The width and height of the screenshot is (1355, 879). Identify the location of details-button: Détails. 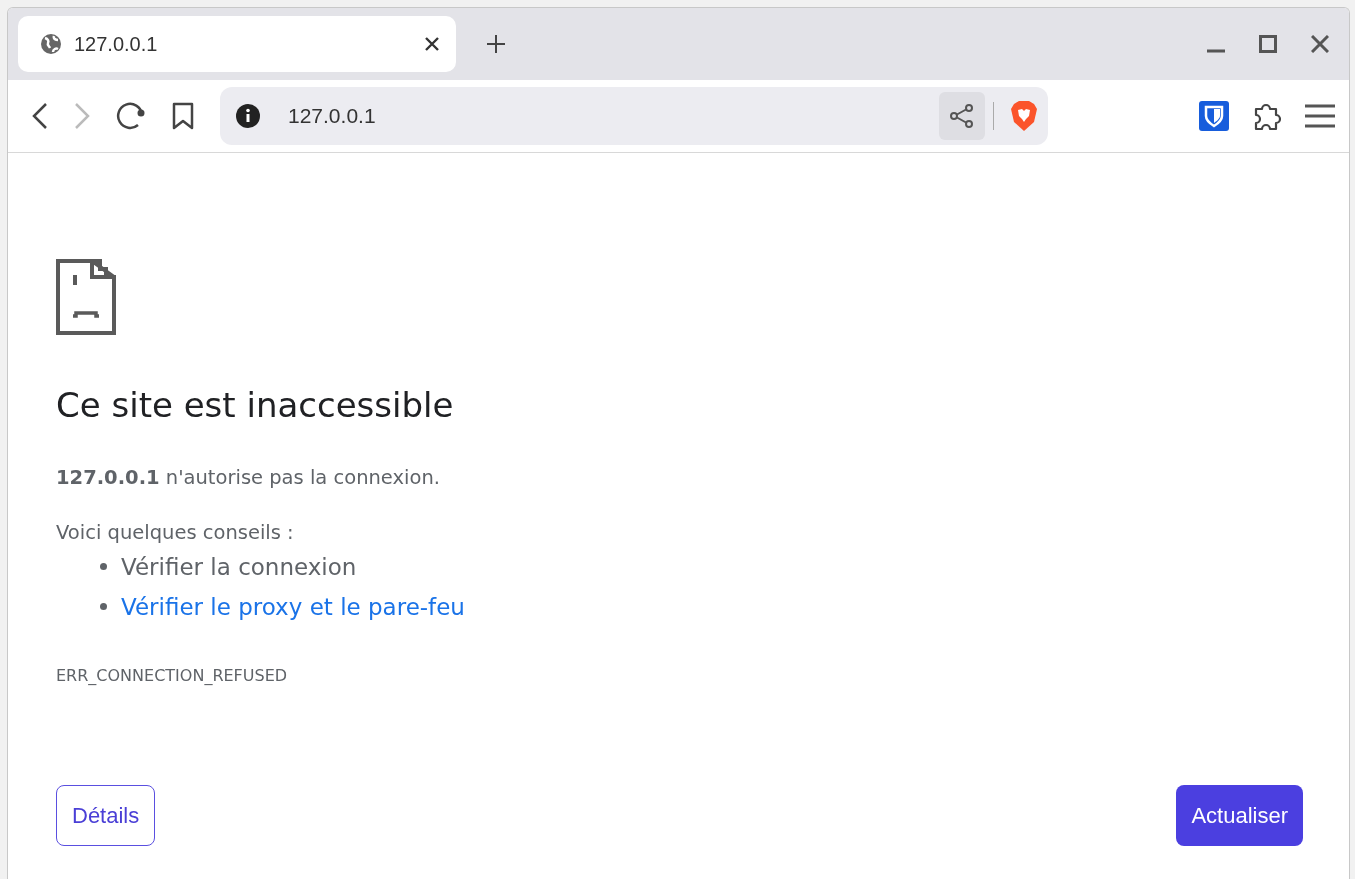
(106, 815).